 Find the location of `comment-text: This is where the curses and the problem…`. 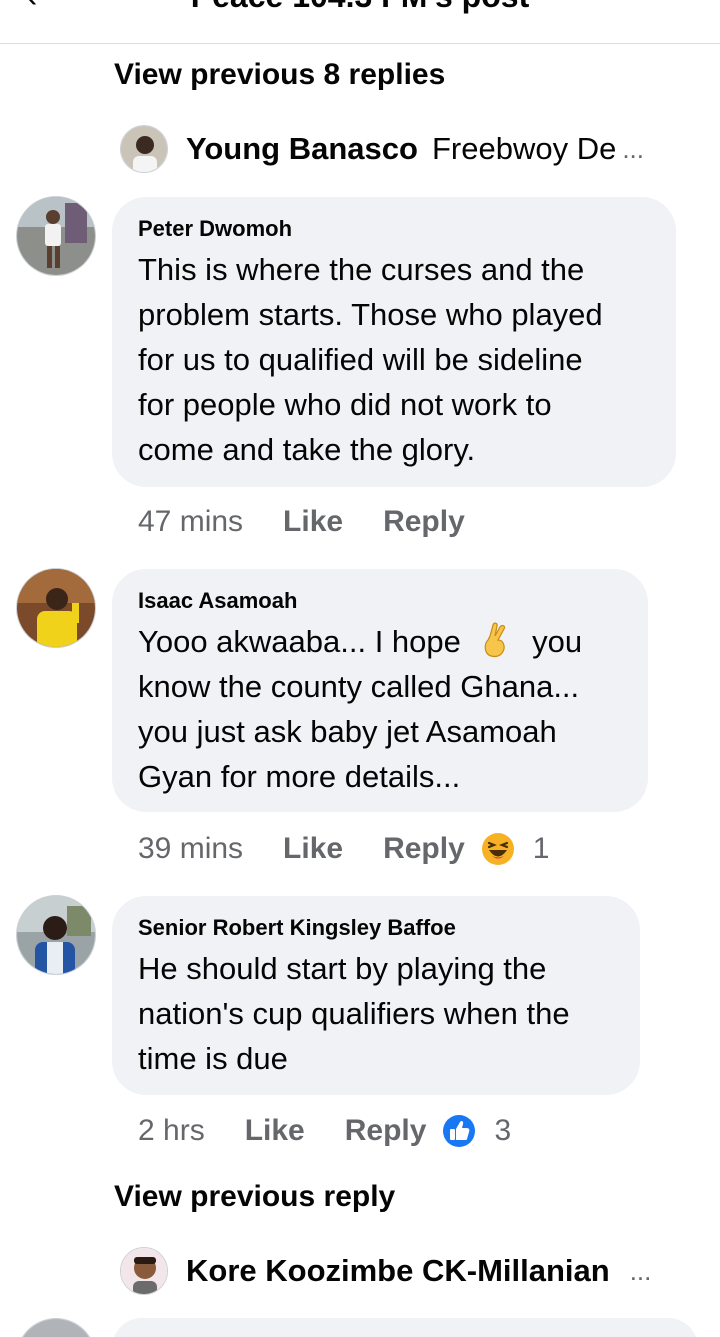

comment-text: This is where the curses and the problem… is located at coordinates (370, 359).